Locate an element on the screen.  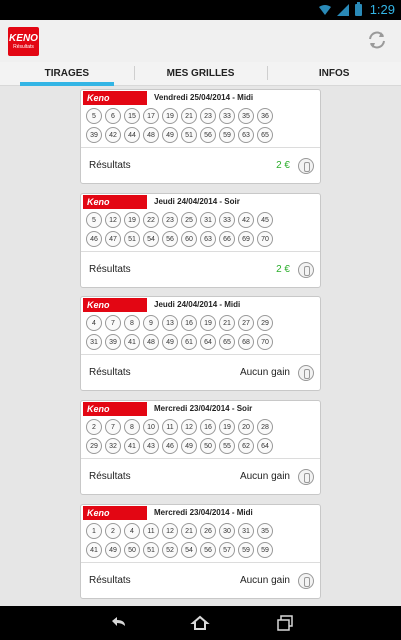
number-ball: 10 is located at coordinates (151, 427).